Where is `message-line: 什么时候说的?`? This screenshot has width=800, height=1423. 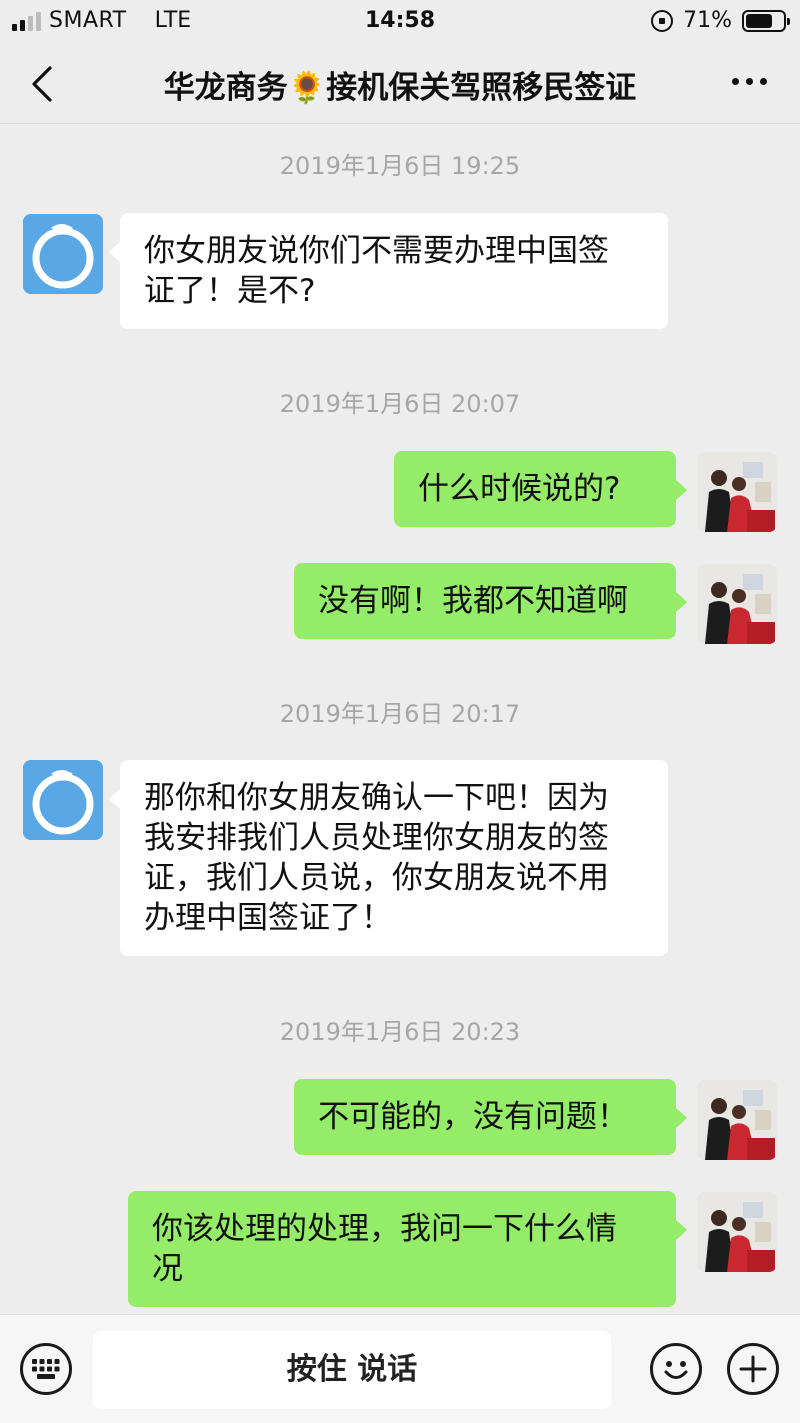
message-line: 什么时候说的? is located at coordinates (519, 489).